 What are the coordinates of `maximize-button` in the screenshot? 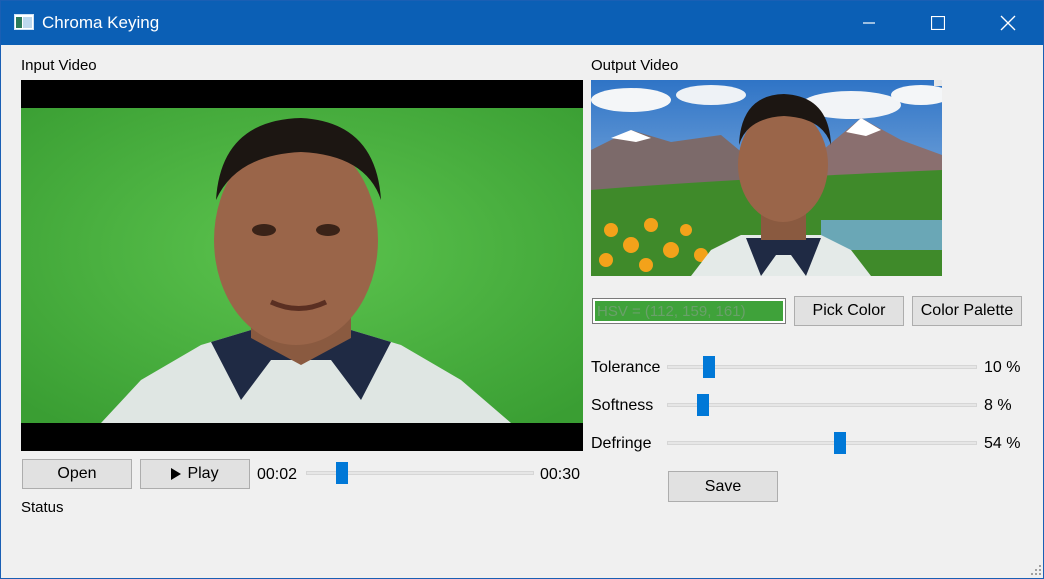 It's located at (938, 23).